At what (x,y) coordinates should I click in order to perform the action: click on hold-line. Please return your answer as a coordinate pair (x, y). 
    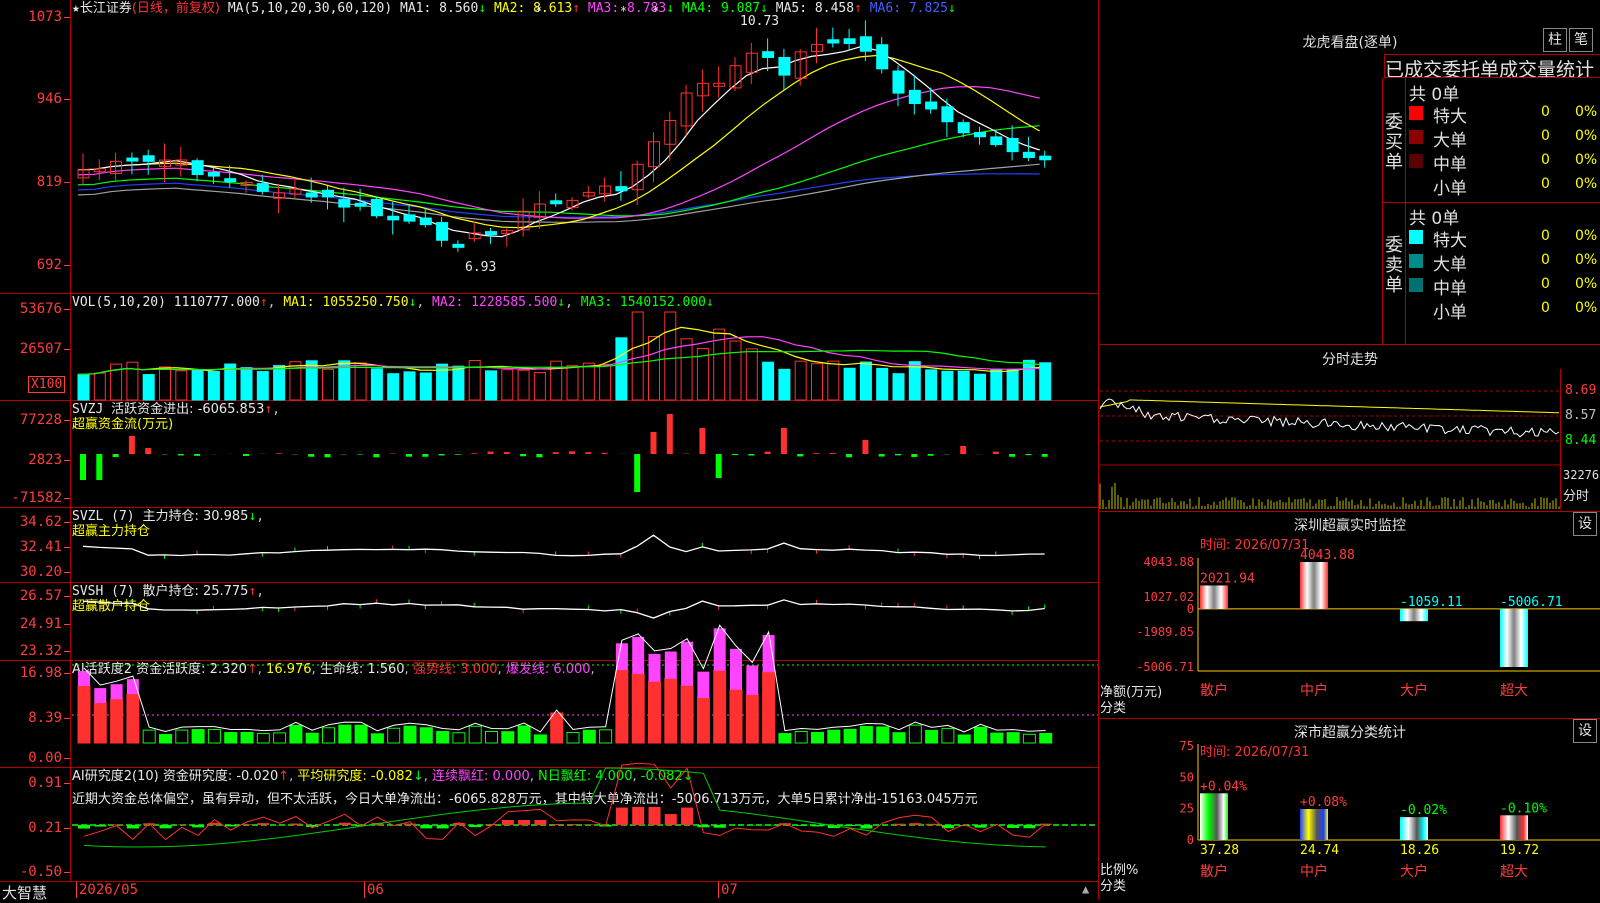
    Looking at the image, I should click on (564, 609).